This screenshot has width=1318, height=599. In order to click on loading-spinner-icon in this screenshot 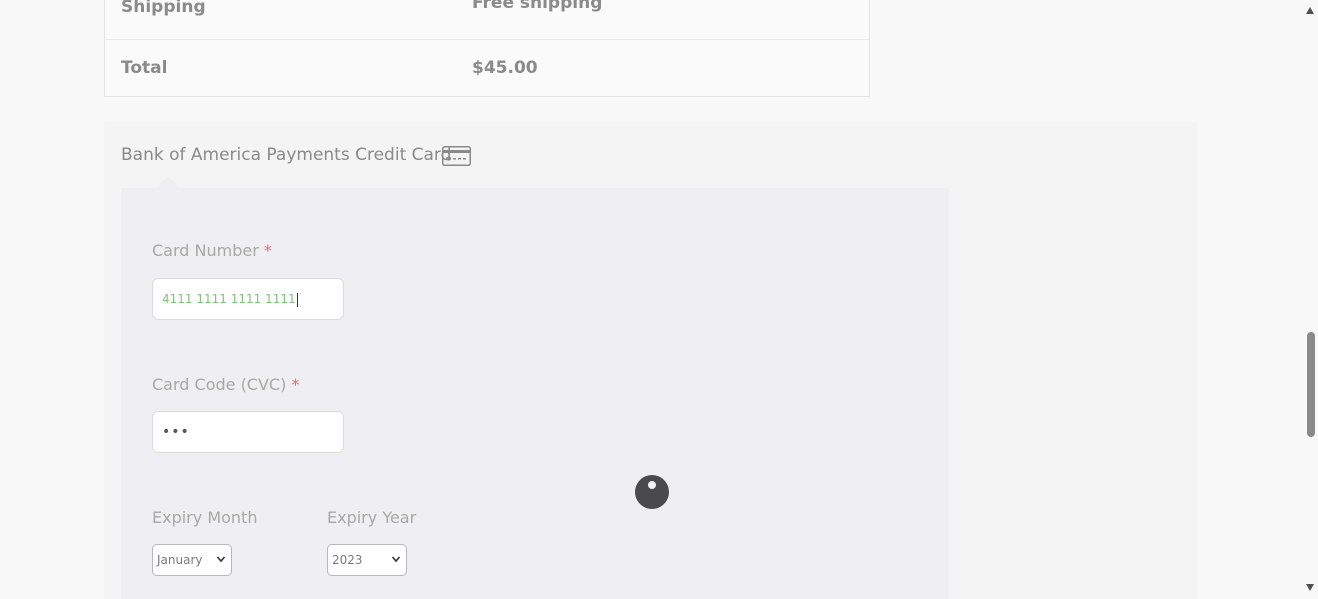, I will do `click(652, 492)`.